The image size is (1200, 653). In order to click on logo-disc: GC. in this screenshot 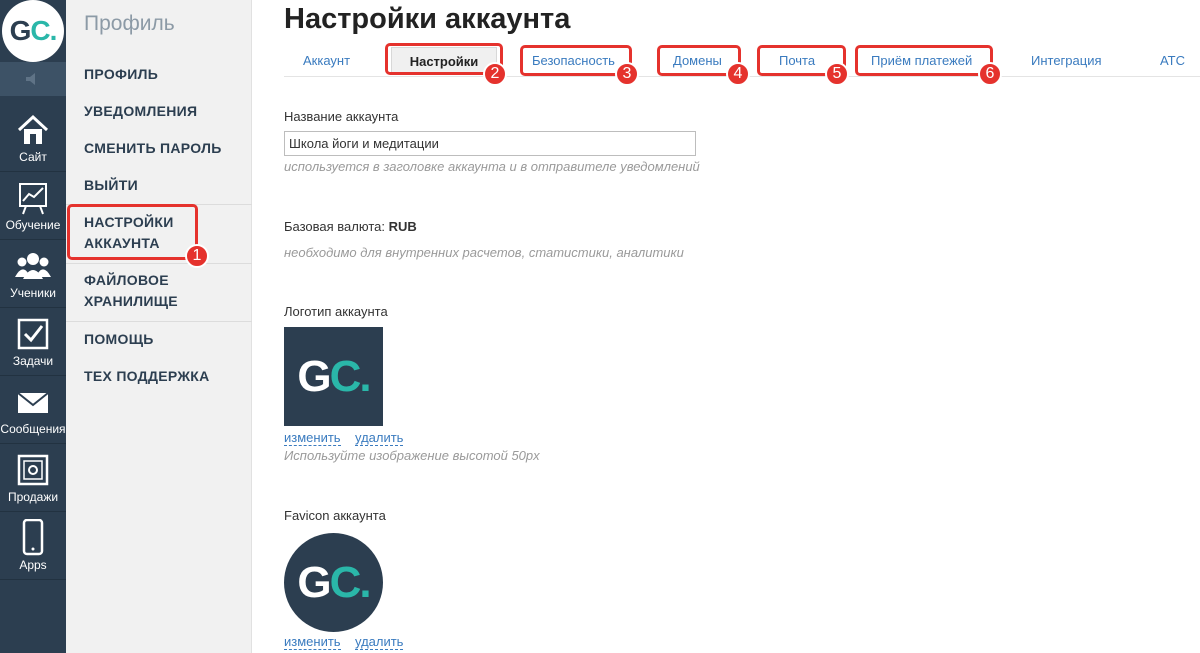, I will do `click(33, 31)`.